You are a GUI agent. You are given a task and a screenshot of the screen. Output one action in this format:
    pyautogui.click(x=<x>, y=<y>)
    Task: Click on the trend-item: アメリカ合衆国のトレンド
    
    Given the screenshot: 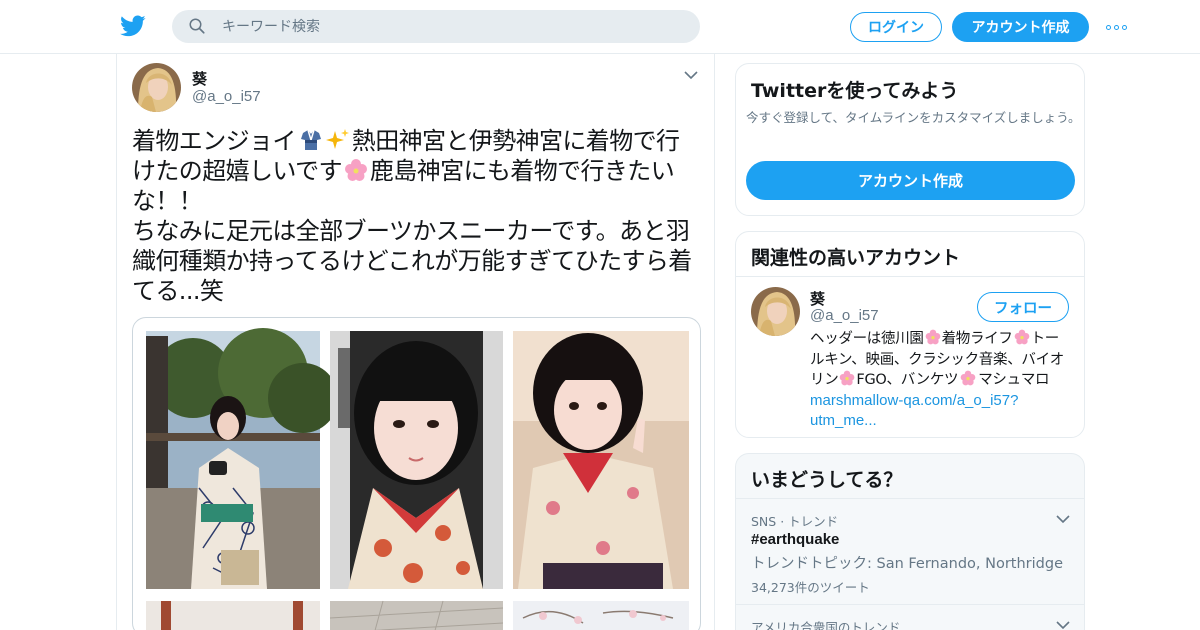 What is the action you would take?
    pyautogui.click(x=910, y=617)
    